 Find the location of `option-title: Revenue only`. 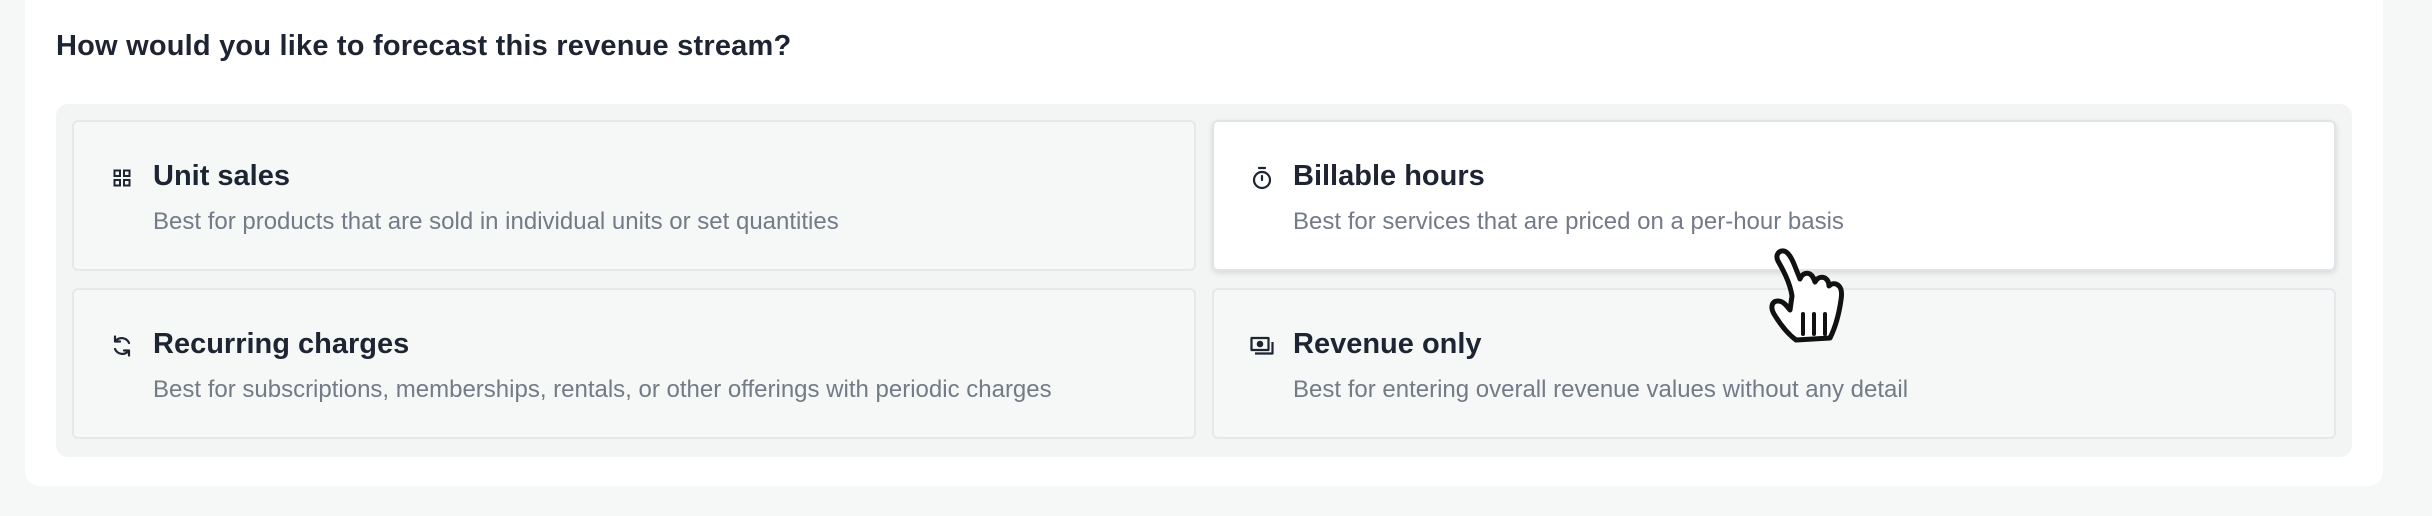

option-title: Revenue only is located at coordinates (1387, 344).